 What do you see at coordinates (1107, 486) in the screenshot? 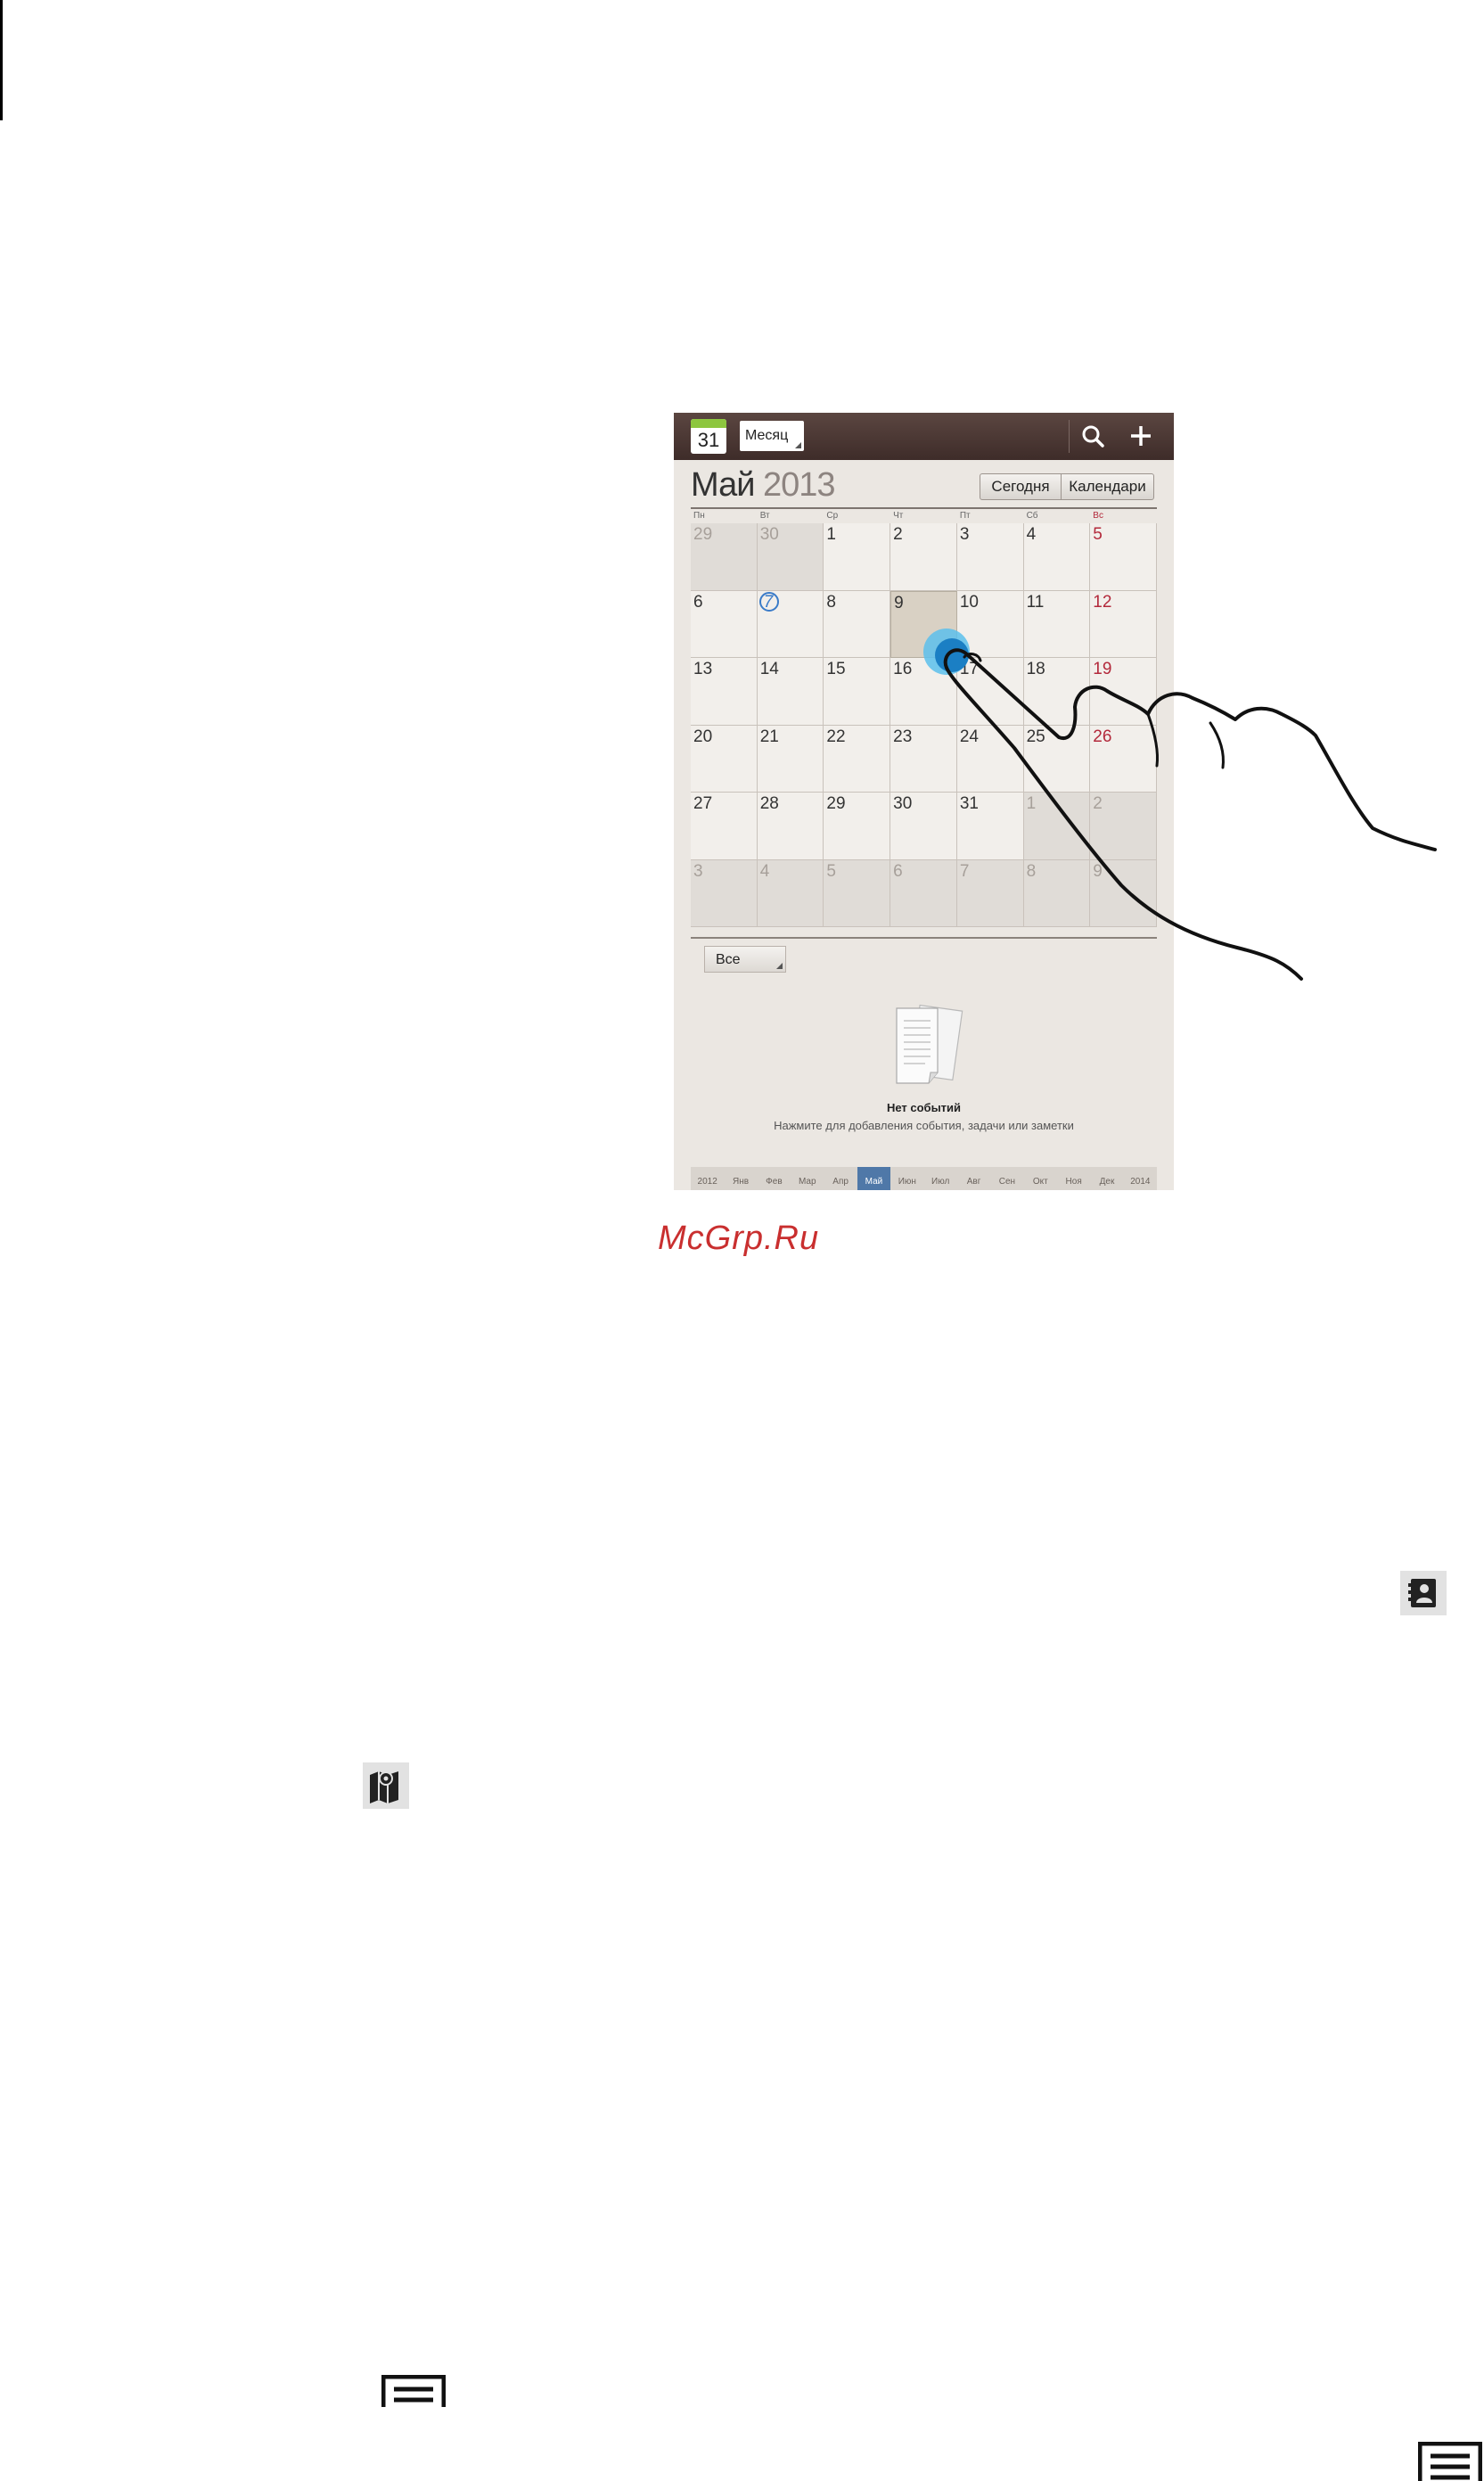
I see `calendars-button: Календари` at bounding box center [1107, 486].